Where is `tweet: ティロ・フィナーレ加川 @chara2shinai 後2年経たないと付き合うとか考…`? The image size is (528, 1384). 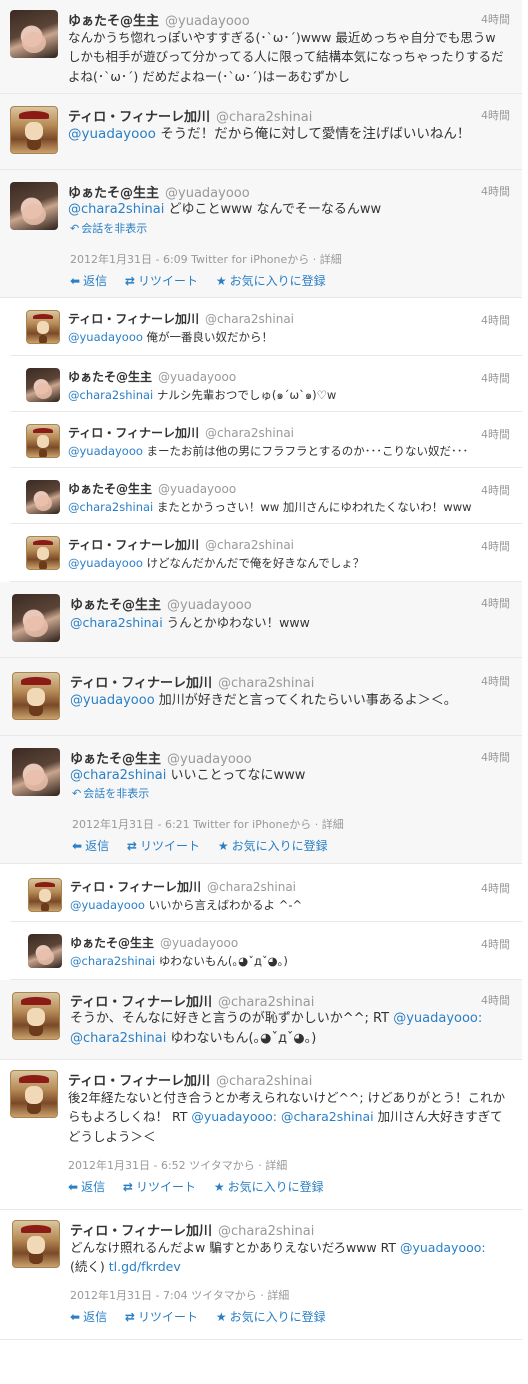
tweet: ティロ・フィナーレ加川 @chara2shinai 後2年経たないと付き合うとか考… is located at coordinates (261, 1135).